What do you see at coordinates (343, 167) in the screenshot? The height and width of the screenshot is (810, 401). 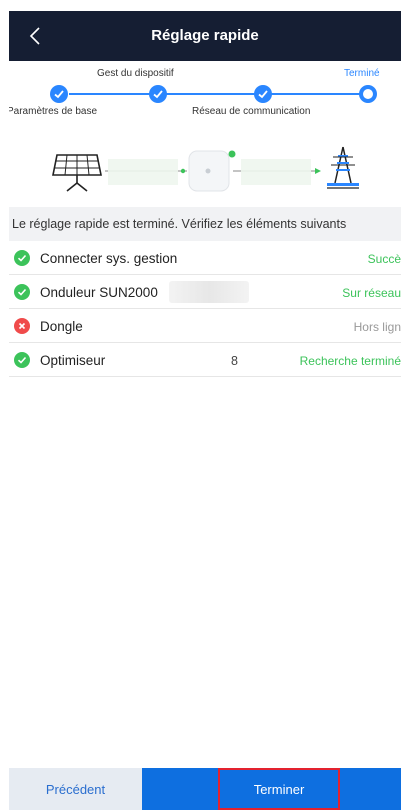 I see `power-grid-tower-icon` at bounding box center [343, 167].